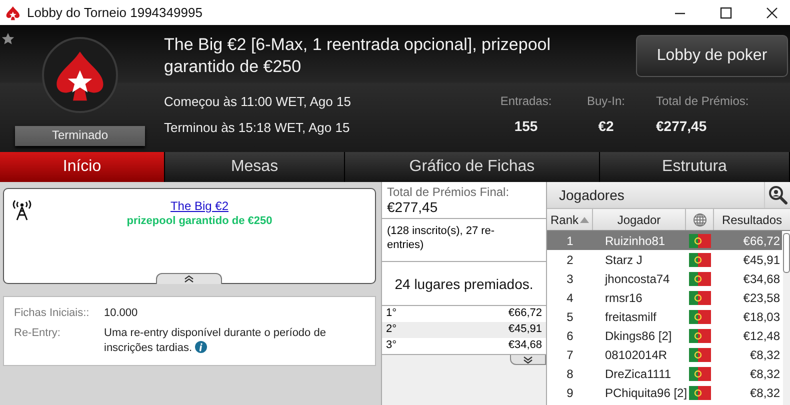  Describe the element at coordinates (645, 393) in the screenshot. I see `player-name: PChiquita96 [2]` at that location.